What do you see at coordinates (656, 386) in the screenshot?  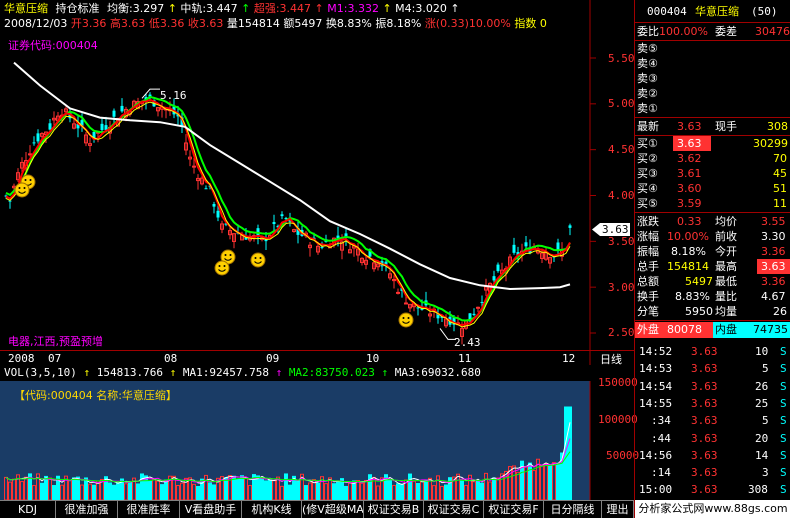 I see `tick-time: 14:54` at bounding box center [656, 386].